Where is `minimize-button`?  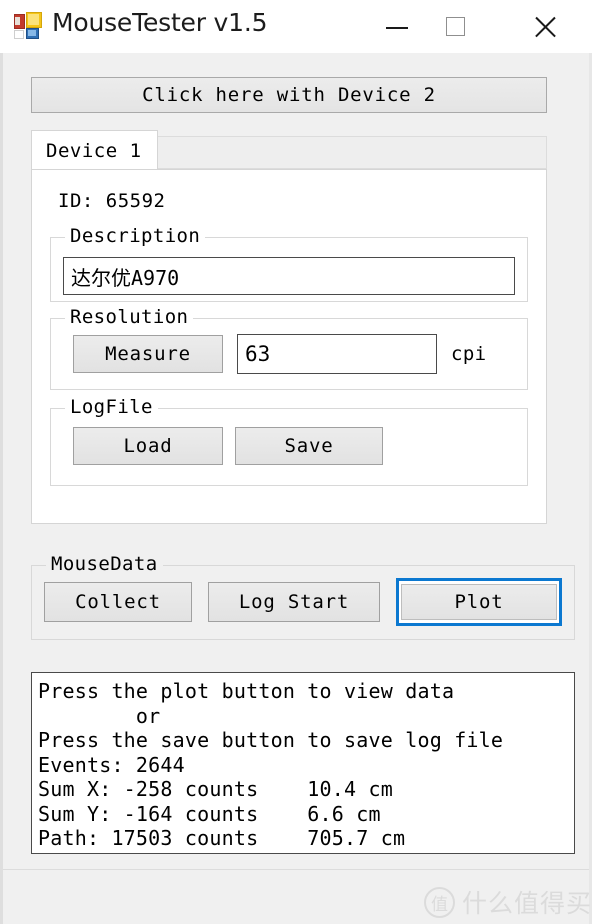 minimize-button is located at coordinates (397, 26).